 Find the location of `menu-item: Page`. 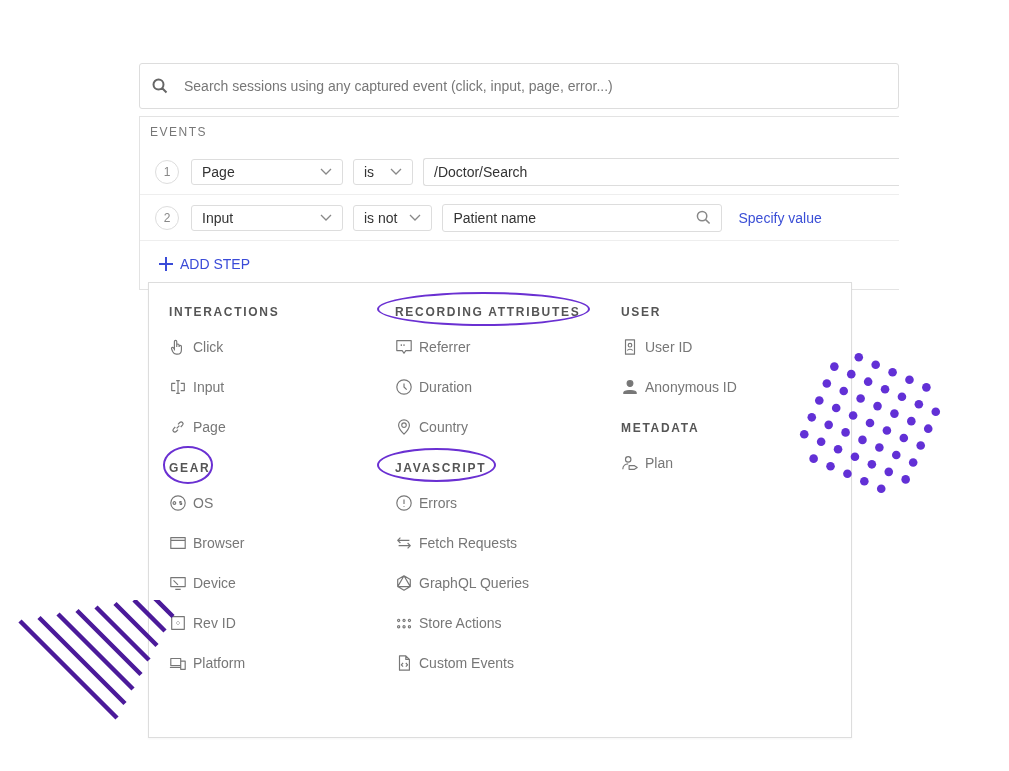

menu-item: Page is located at coordinates (282, 427).